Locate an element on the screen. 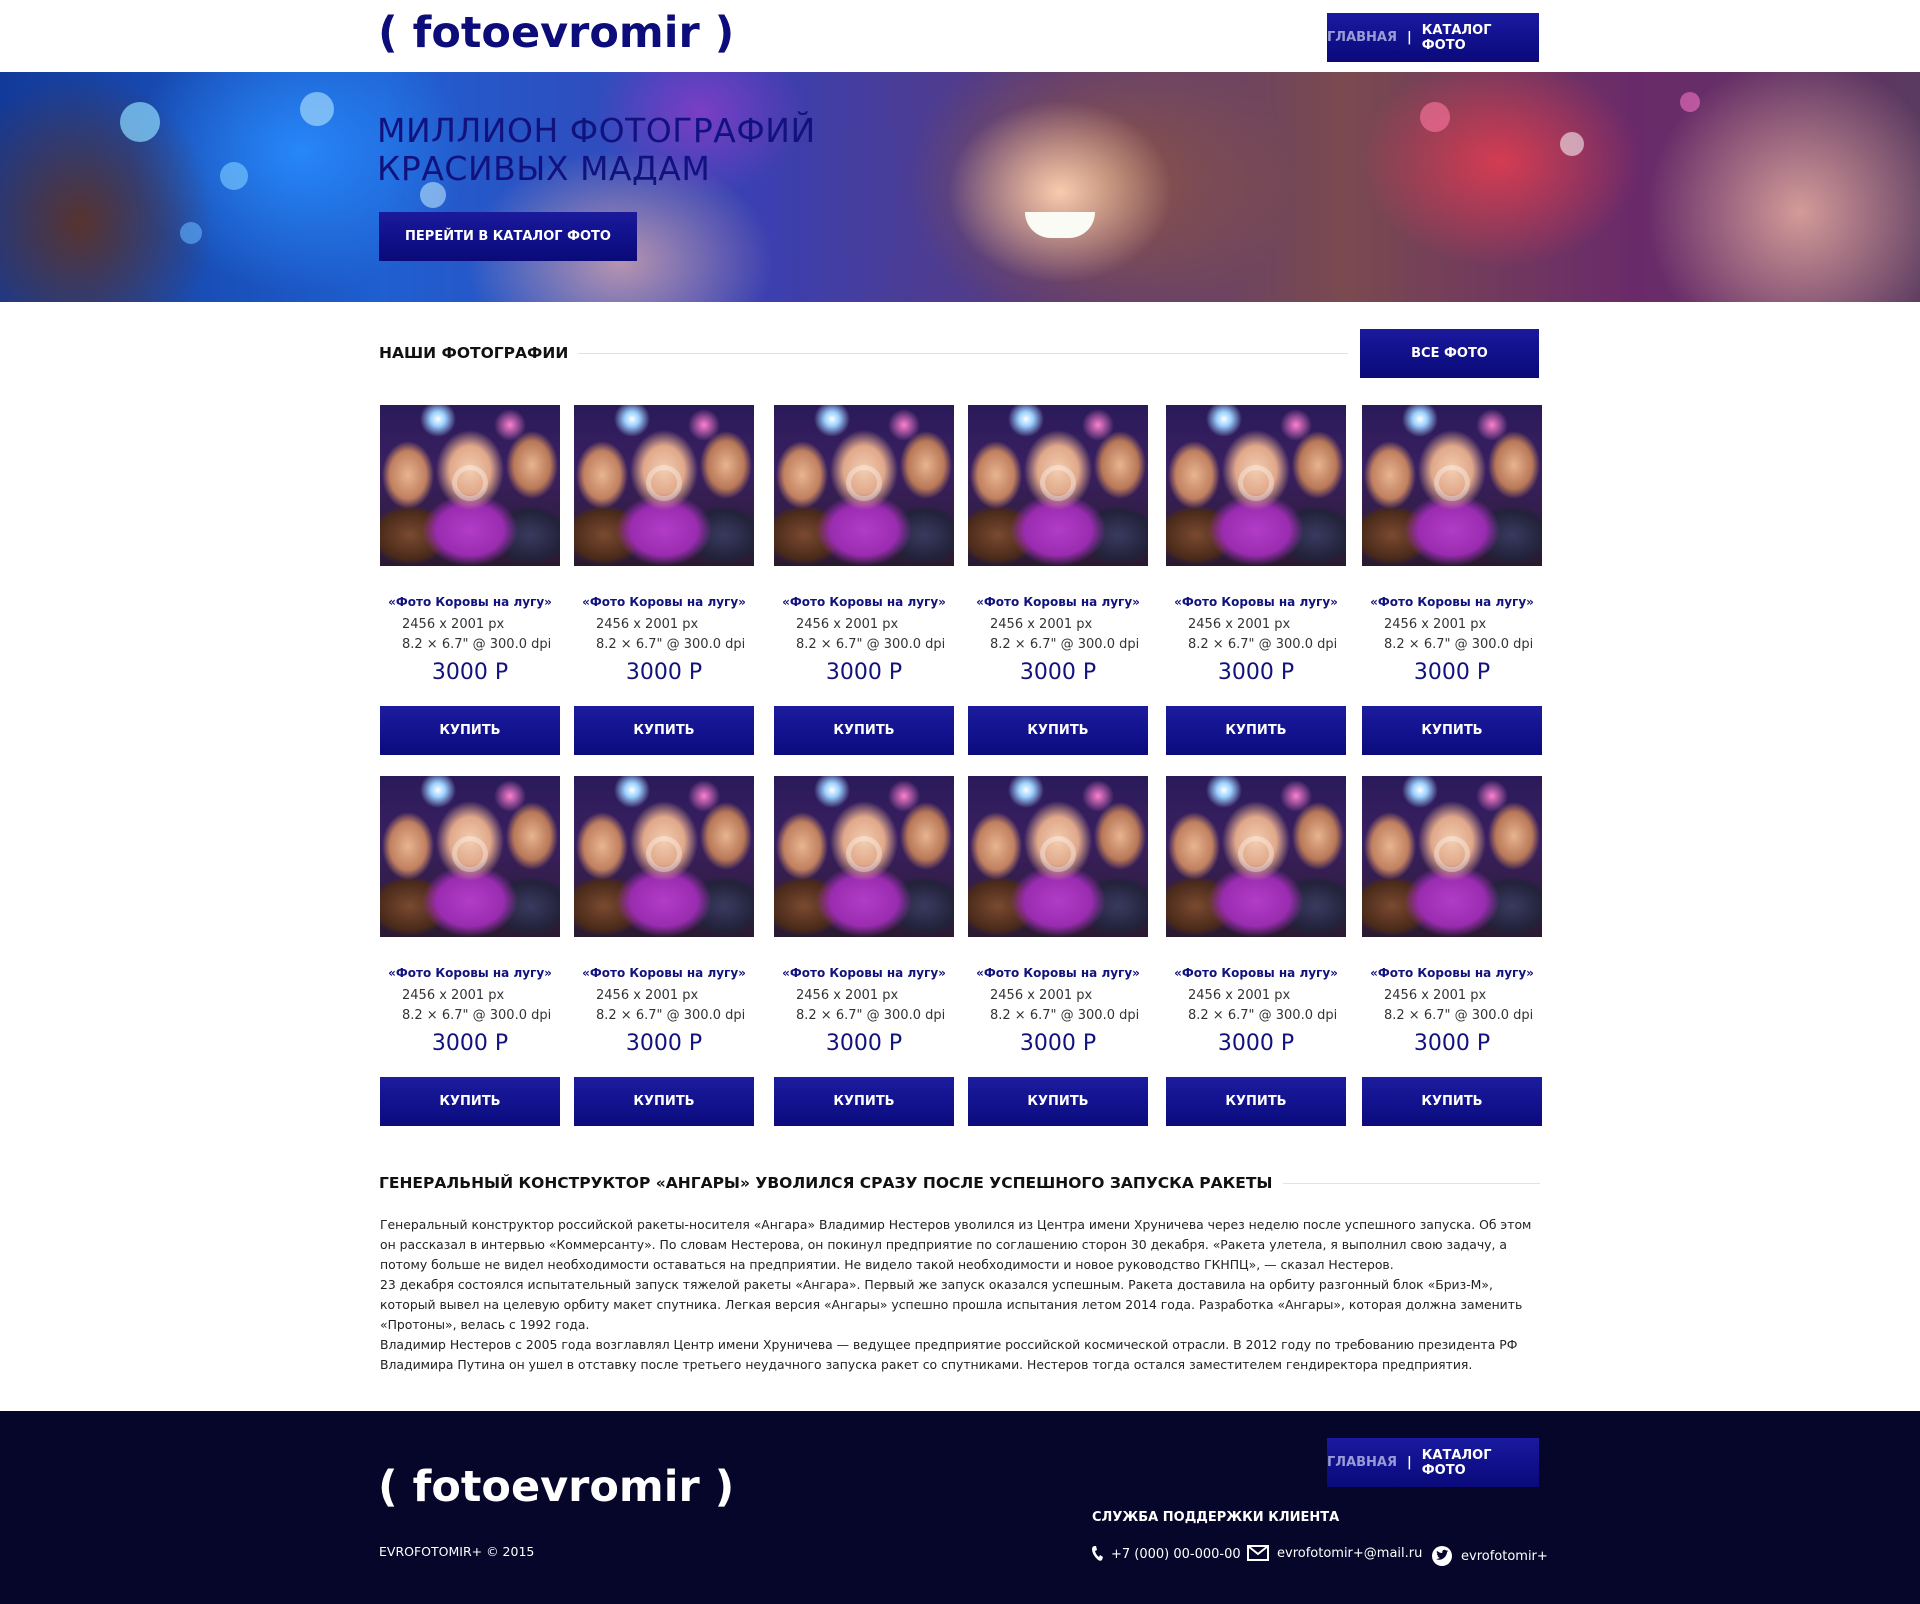  nav-catalog-link: КАТАЛОГ ФОТО is located at coordinates (1480, 38).